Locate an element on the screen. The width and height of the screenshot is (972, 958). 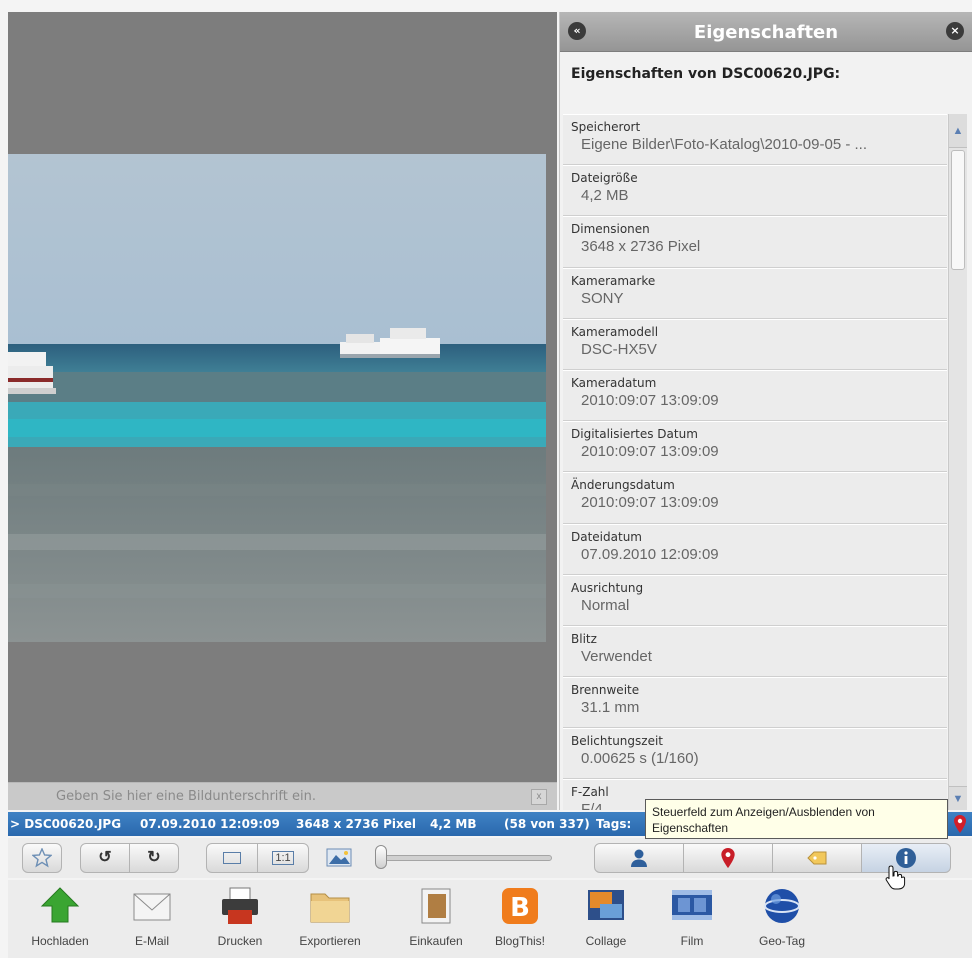
action-label: BlogThis! is located at coordinates (520, 941).